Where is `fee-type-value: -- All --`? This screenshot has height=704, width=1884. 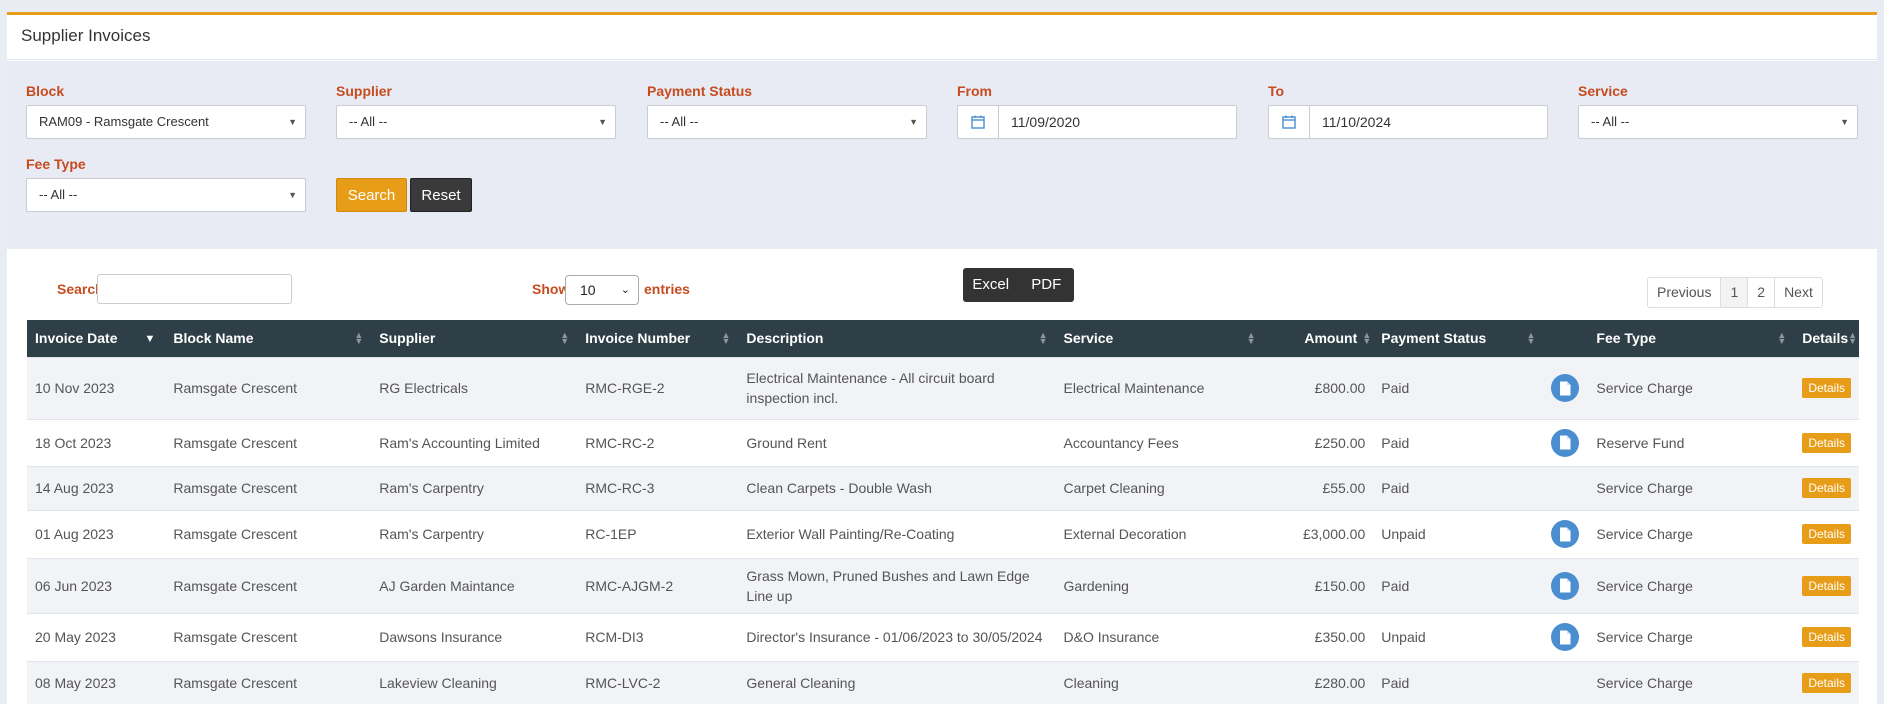 fee-type-value: -- All -- is located at coordinates (58, 194).